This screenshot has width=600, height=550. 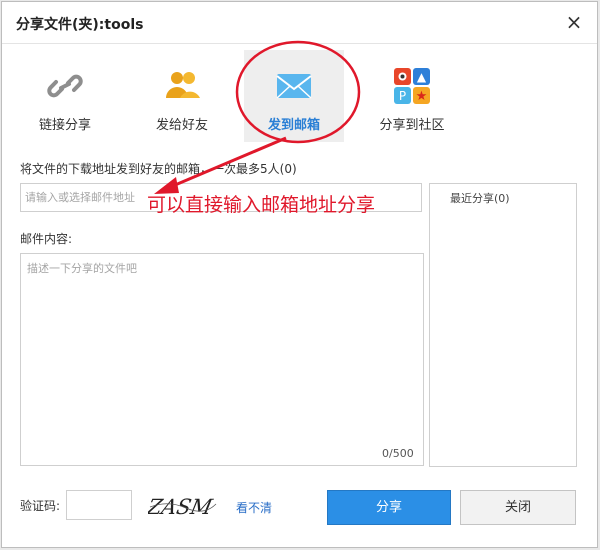 I want to click on tab-link-share: 链接分享, so click(x=65, y=96).